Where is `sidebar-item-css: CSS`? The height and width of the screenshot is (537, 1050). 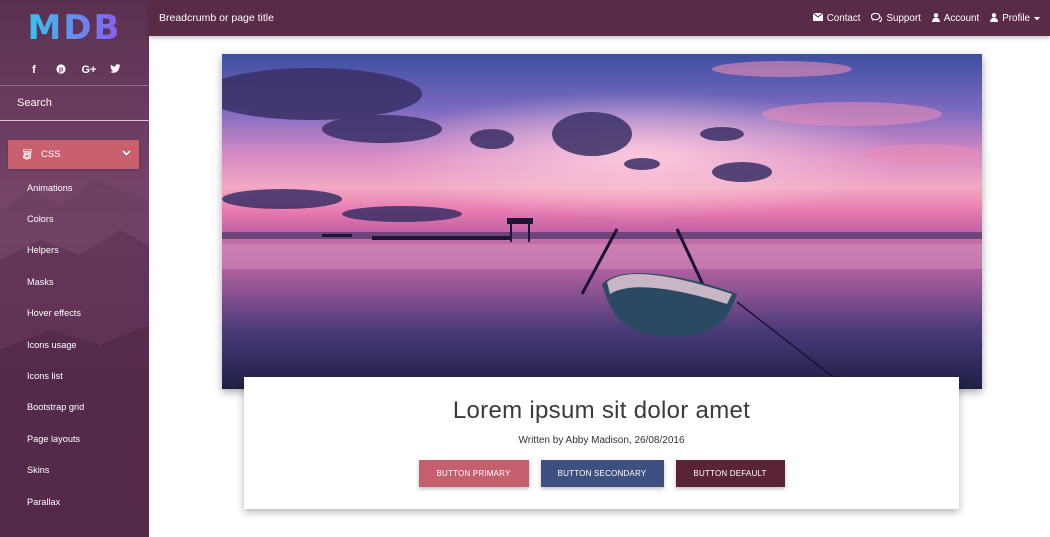 sidebar-item-css: CSS is located at coordinates (73, 154).